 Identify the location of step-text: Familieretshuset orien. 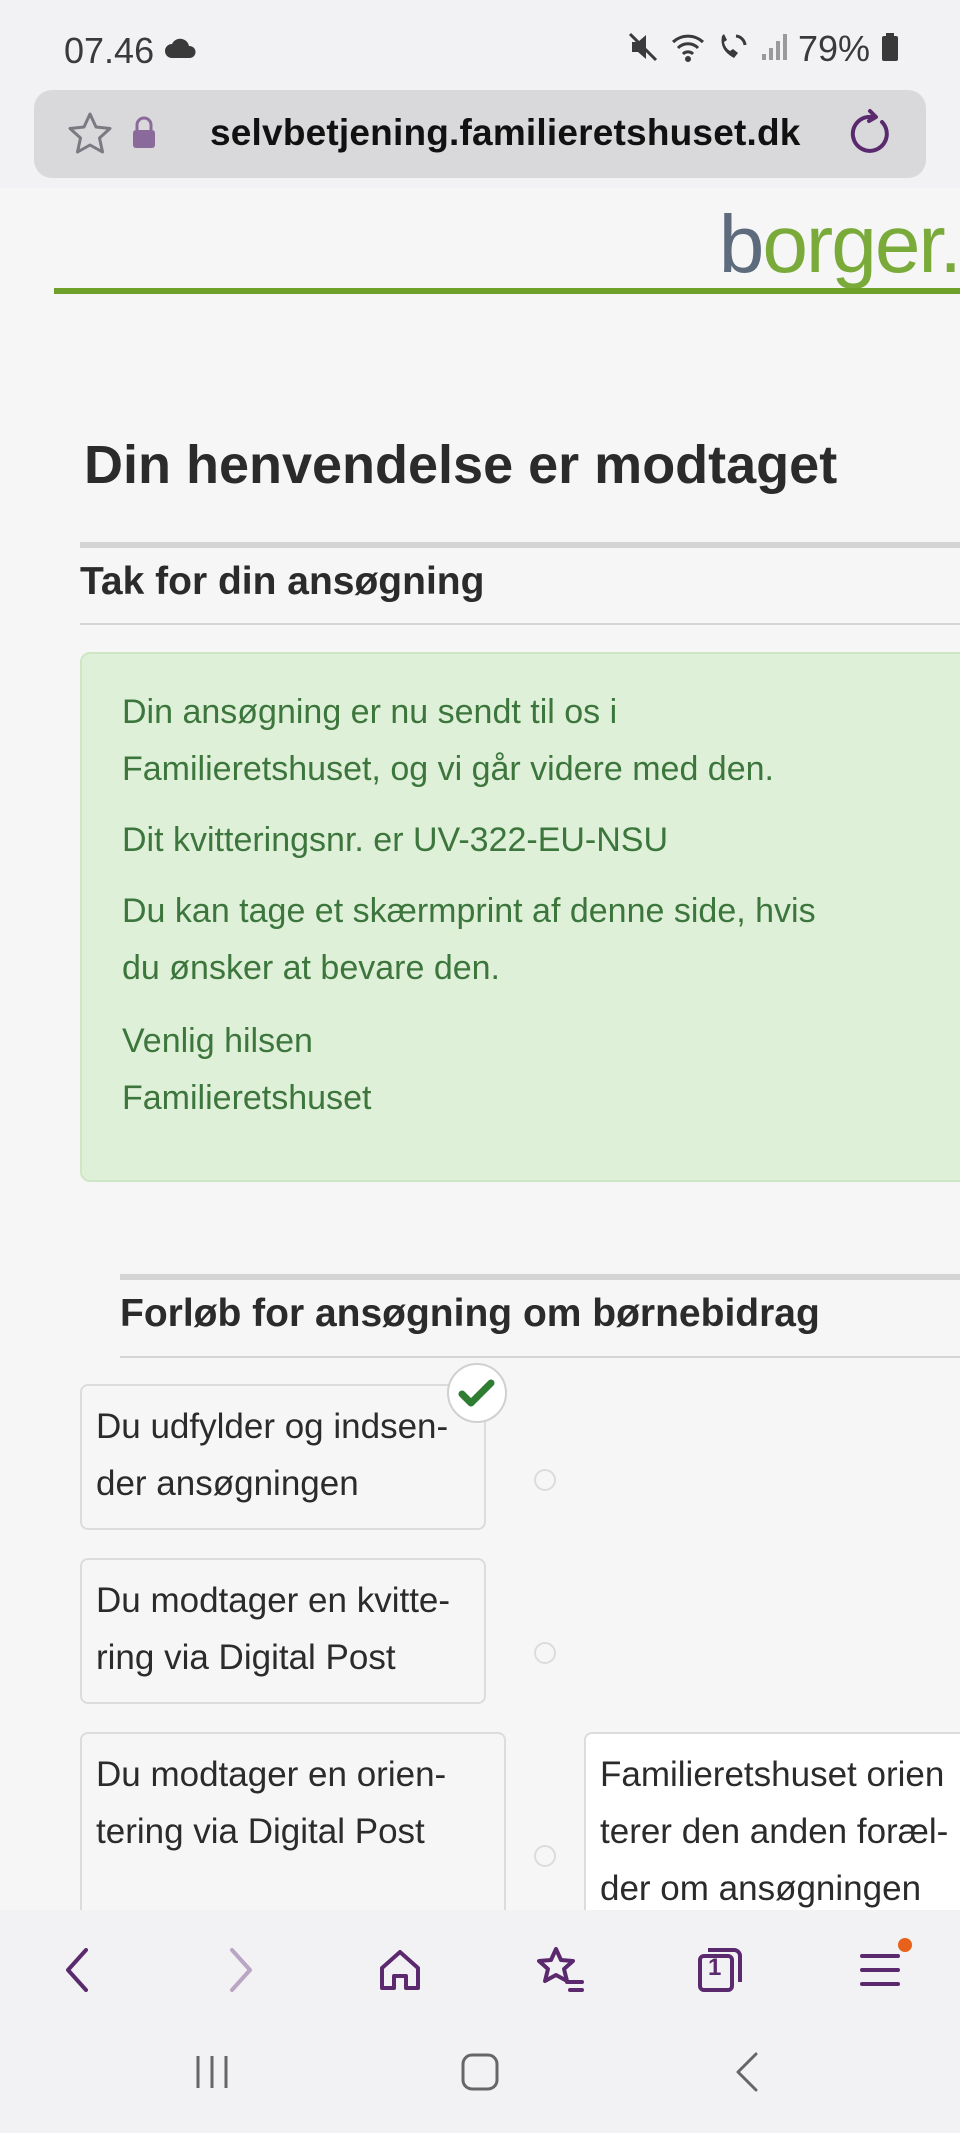
(772, 1774).